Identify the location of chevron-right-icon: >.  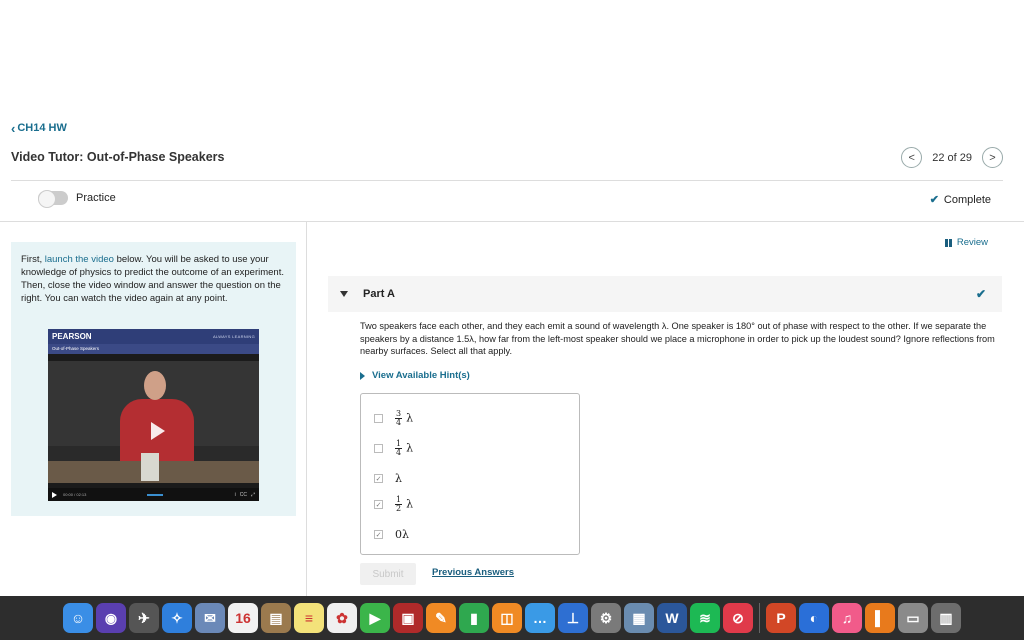
(992, 157).